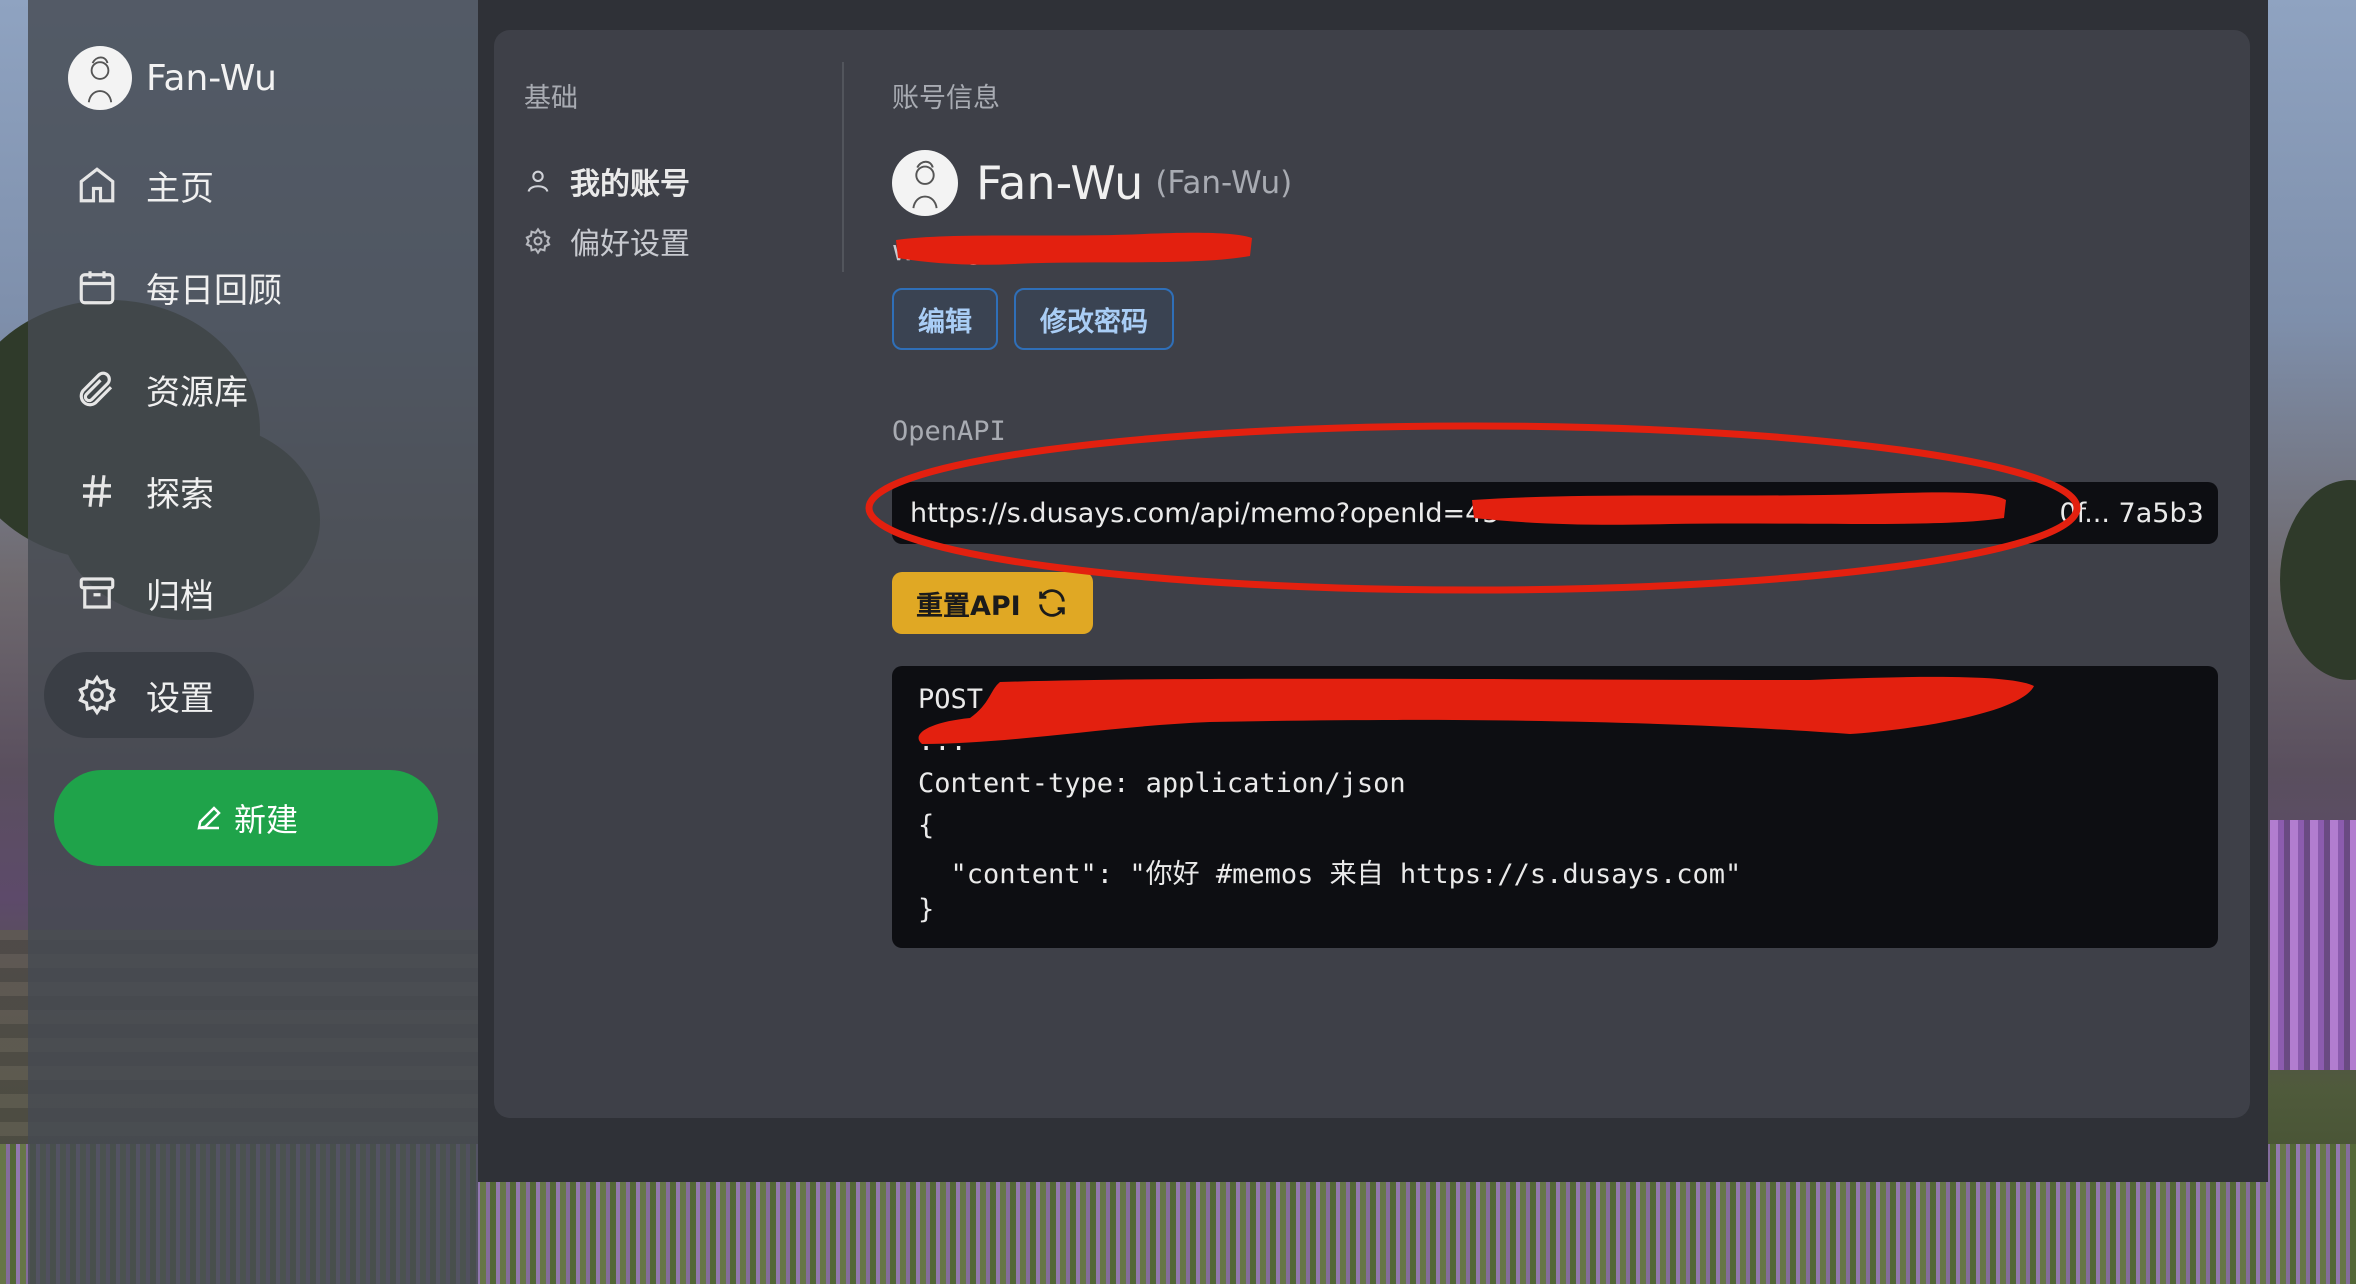  What do you see at coordinates (630, 184) in the screenshot?
I see `settings-nav-label: 我的账号` at bounding box center [630, 184].